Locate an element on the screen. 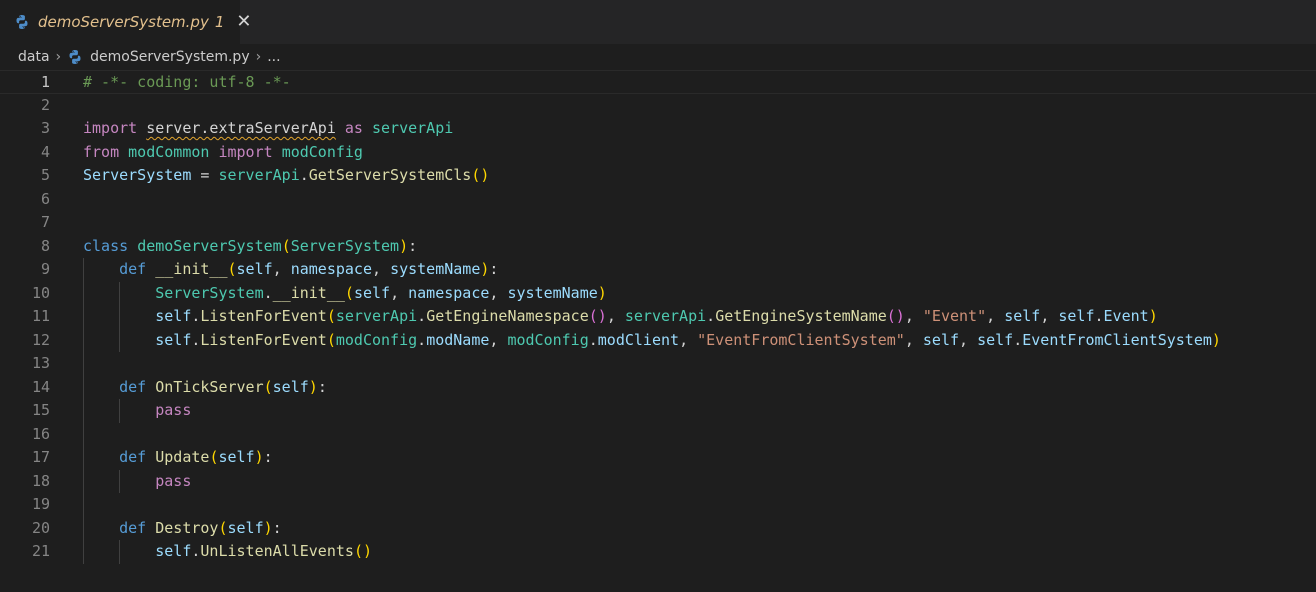 This screenshot has width=1316, height=592. line-number: 12 is located at coordinates (25, 341).